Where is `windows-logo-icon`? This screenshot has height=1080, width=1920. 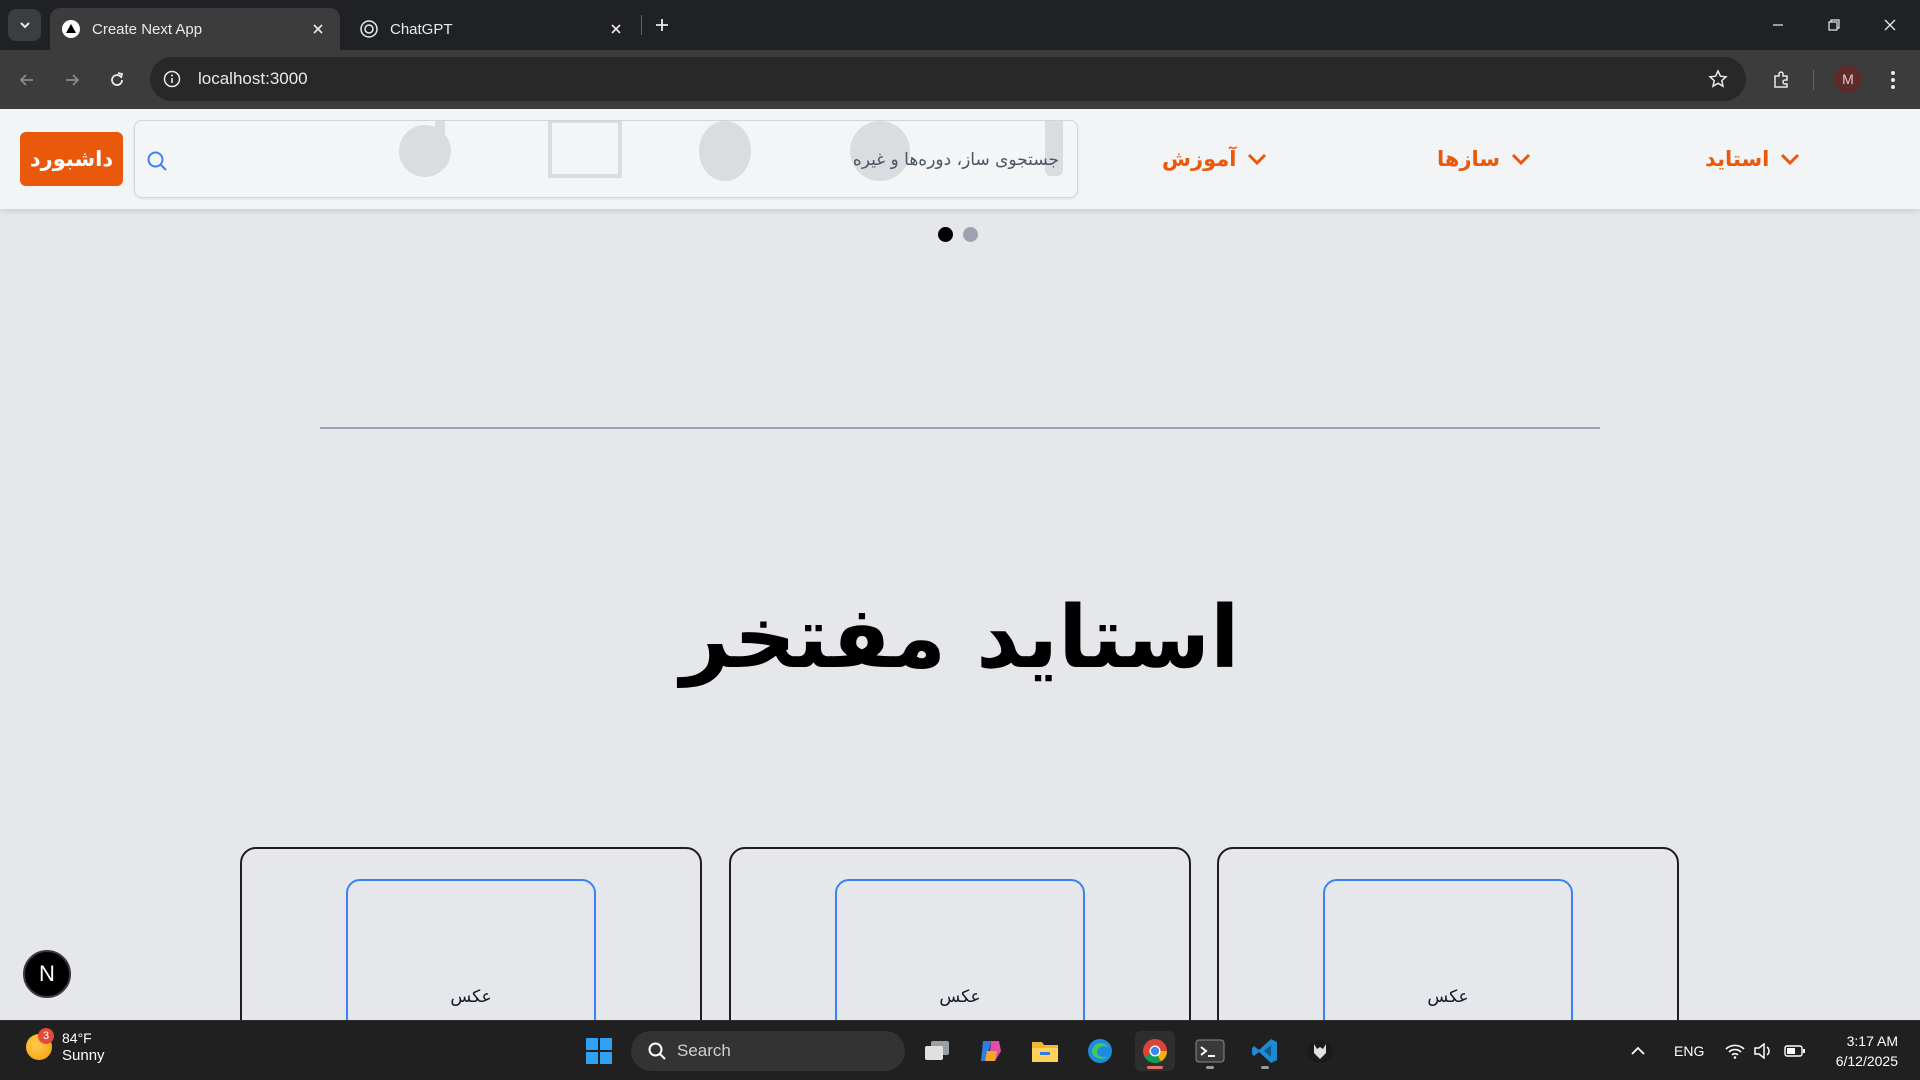 windows-logo-icon is located at coordinates (599, 1051).